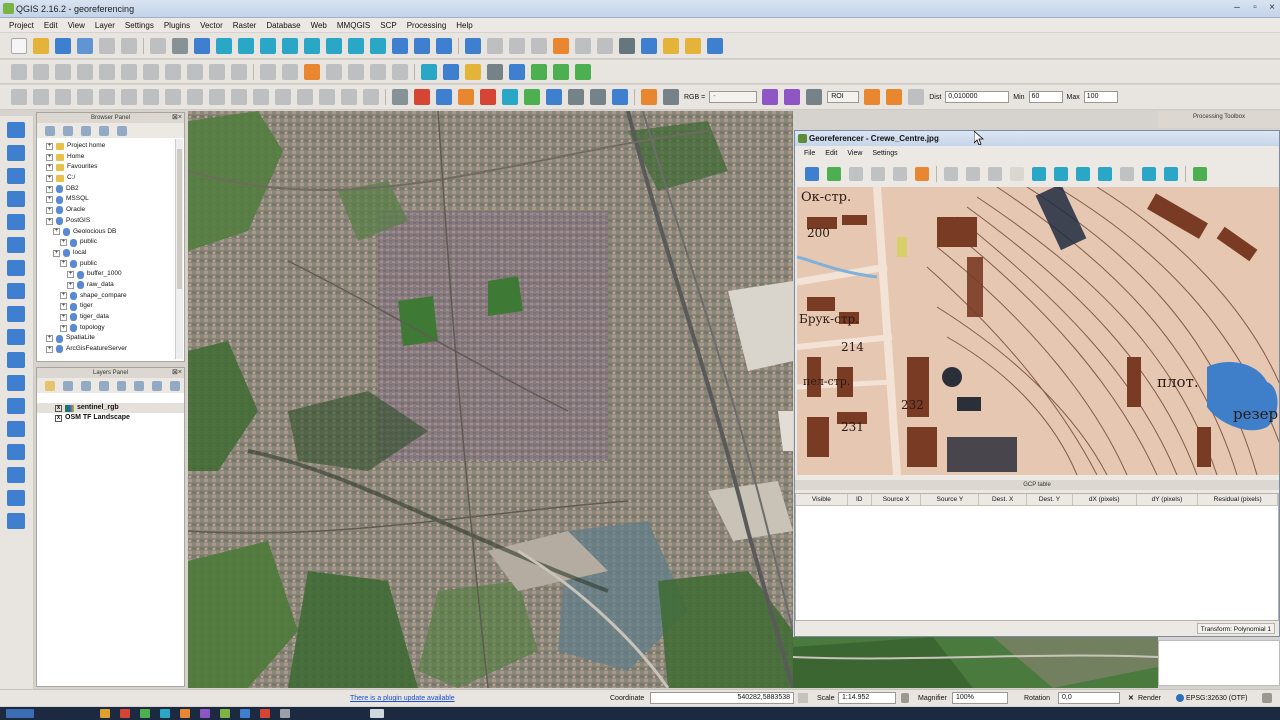  I want to click on menu-edit: Edit, so click(51, 25).